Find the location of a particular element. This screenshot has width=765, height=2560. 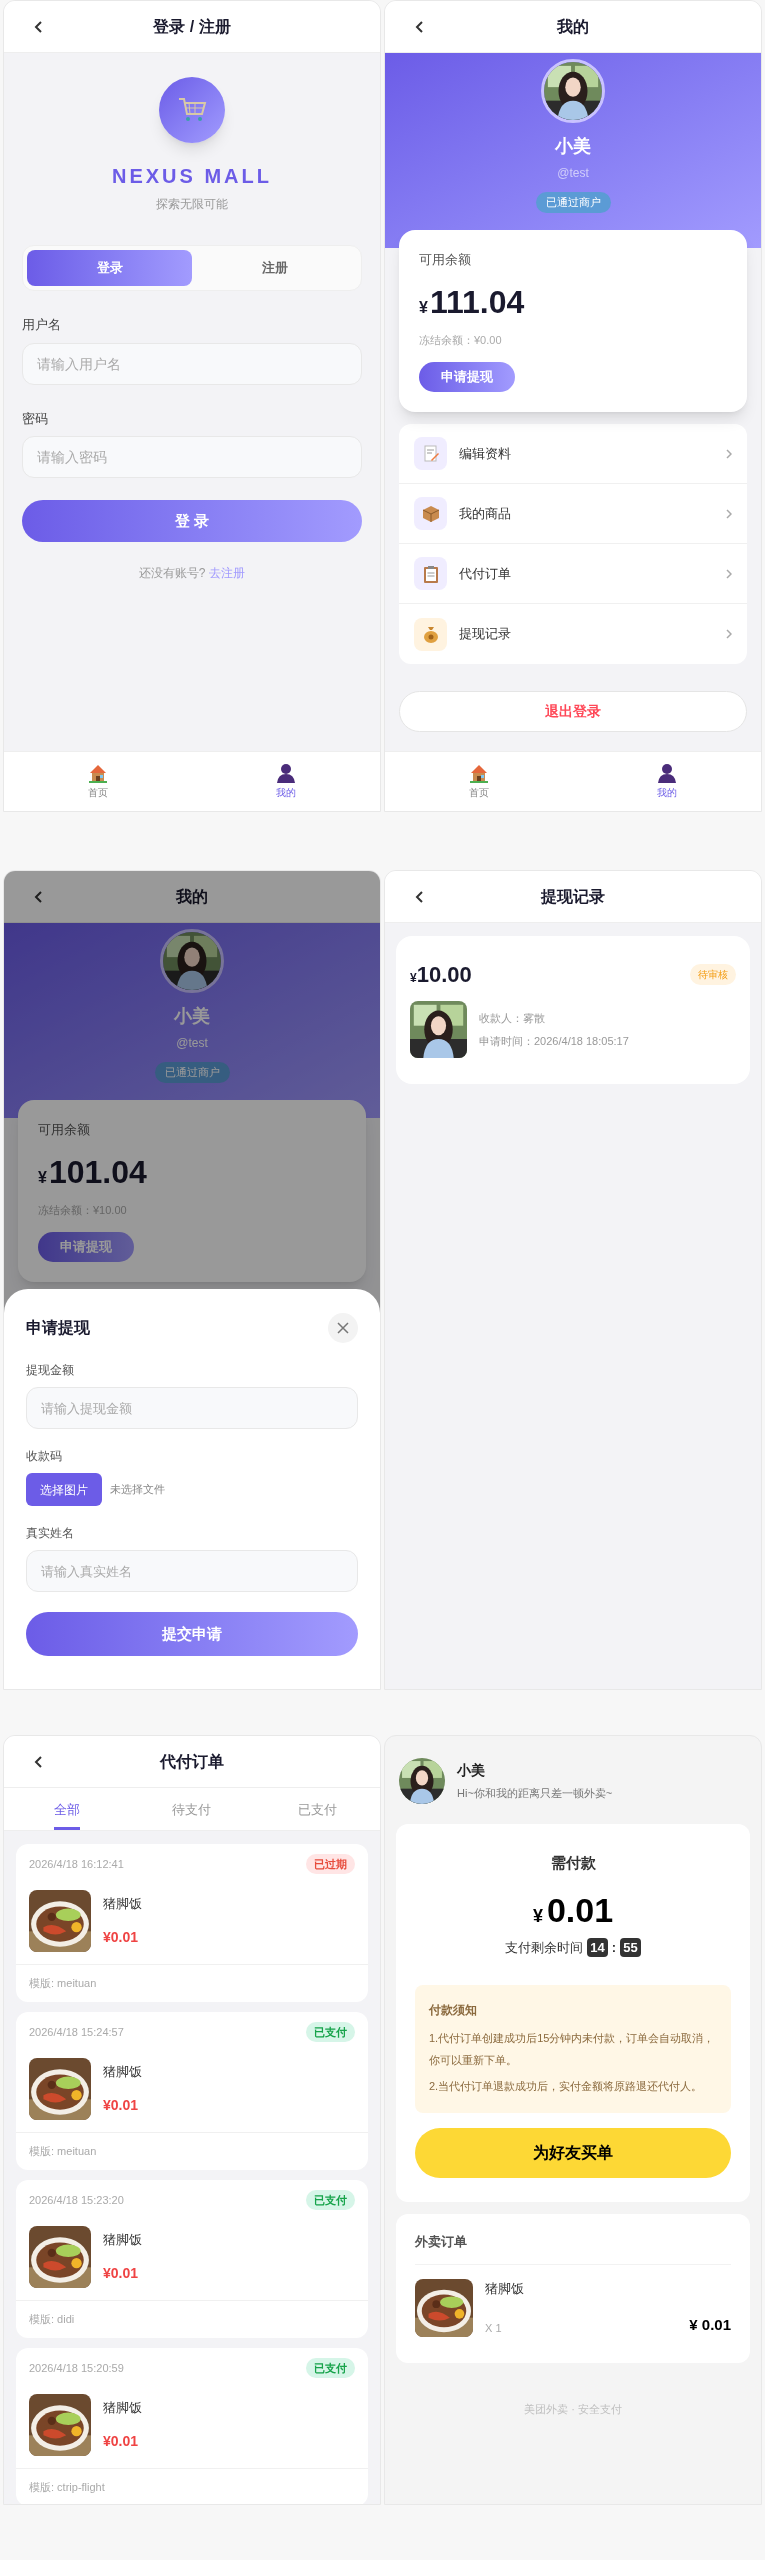

due-amount: 0.01 is located at coordinates (580, 1910).